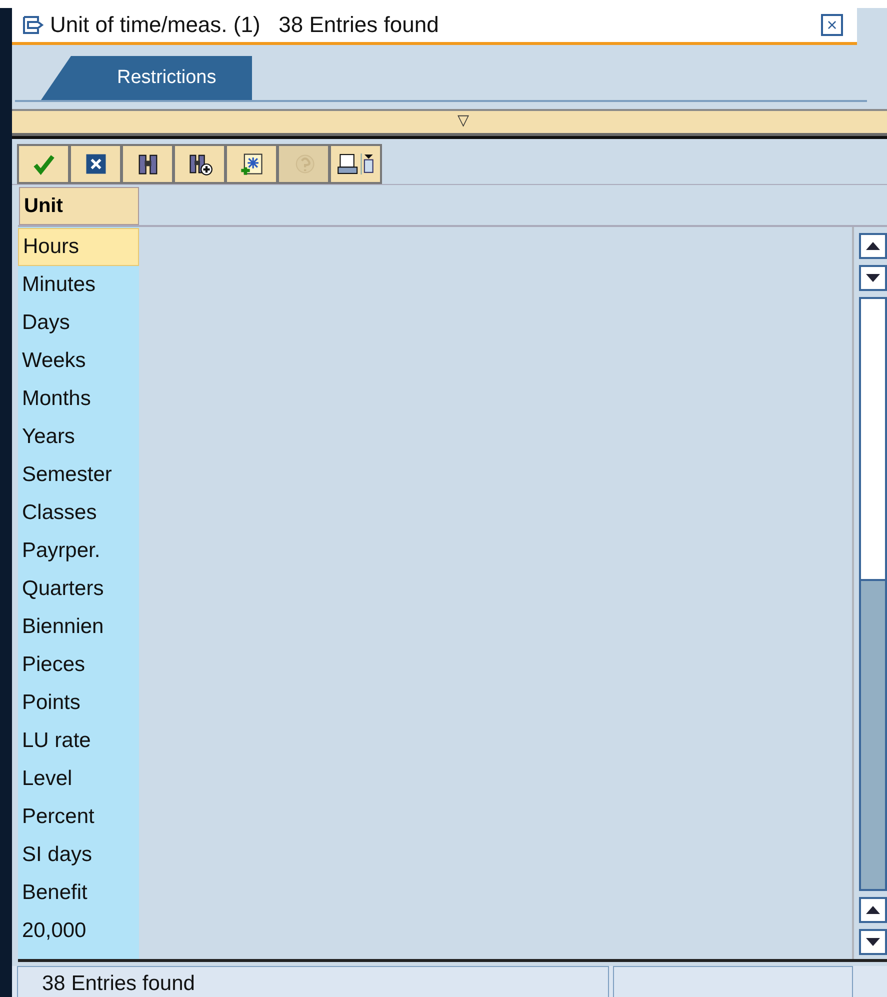  What do you see at coordinates (313, 981) in the screenshot?
I see `status-message: 38 Entries found` at bounding box center [313, 981].